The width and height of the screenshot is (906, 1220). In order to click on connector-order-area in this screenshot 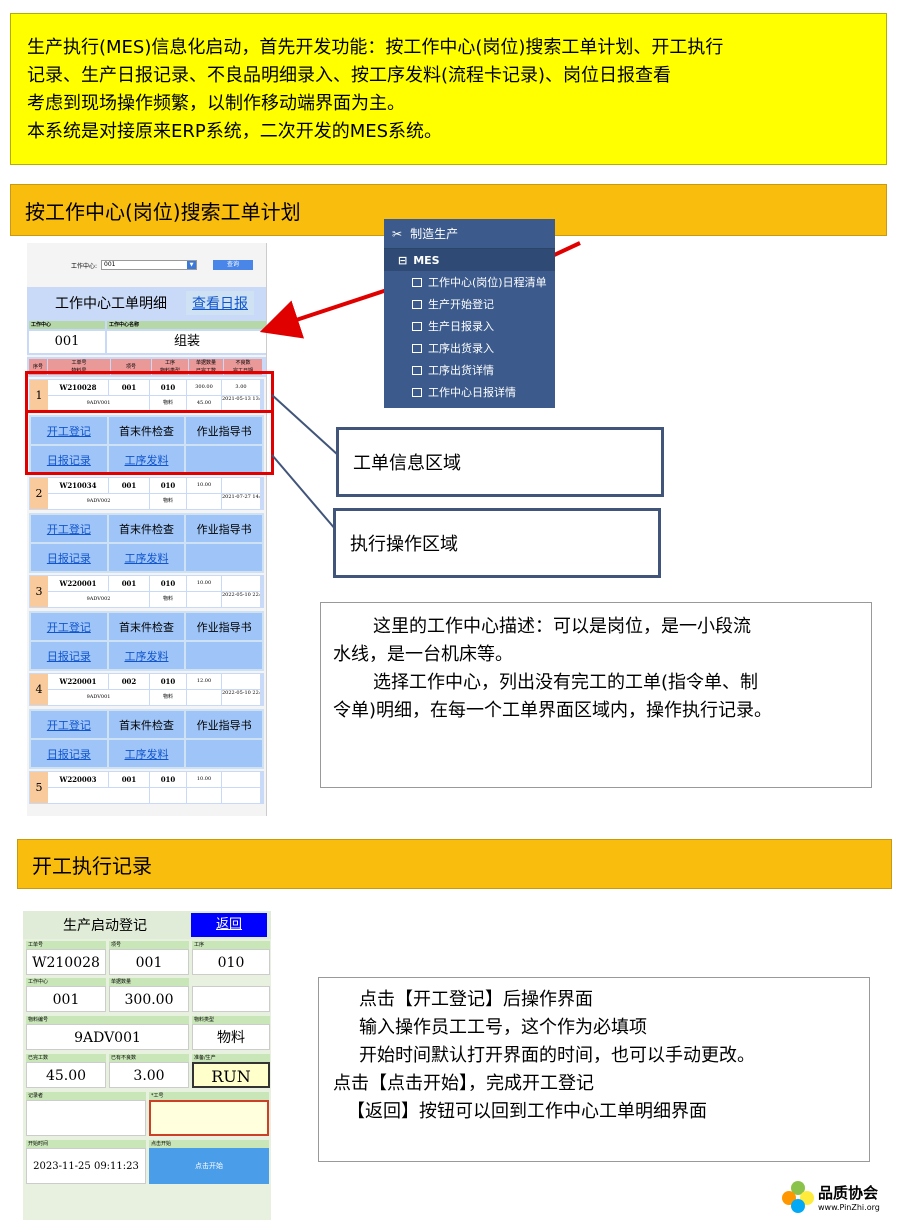, I will do `click(305, 425)`.